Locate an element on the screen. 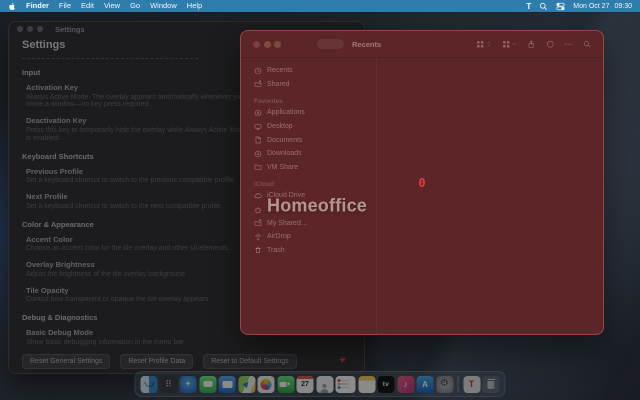 This screenshot has width=640, height=400. sidebar-item-shared: Shared is located at coordinates (308, 85).